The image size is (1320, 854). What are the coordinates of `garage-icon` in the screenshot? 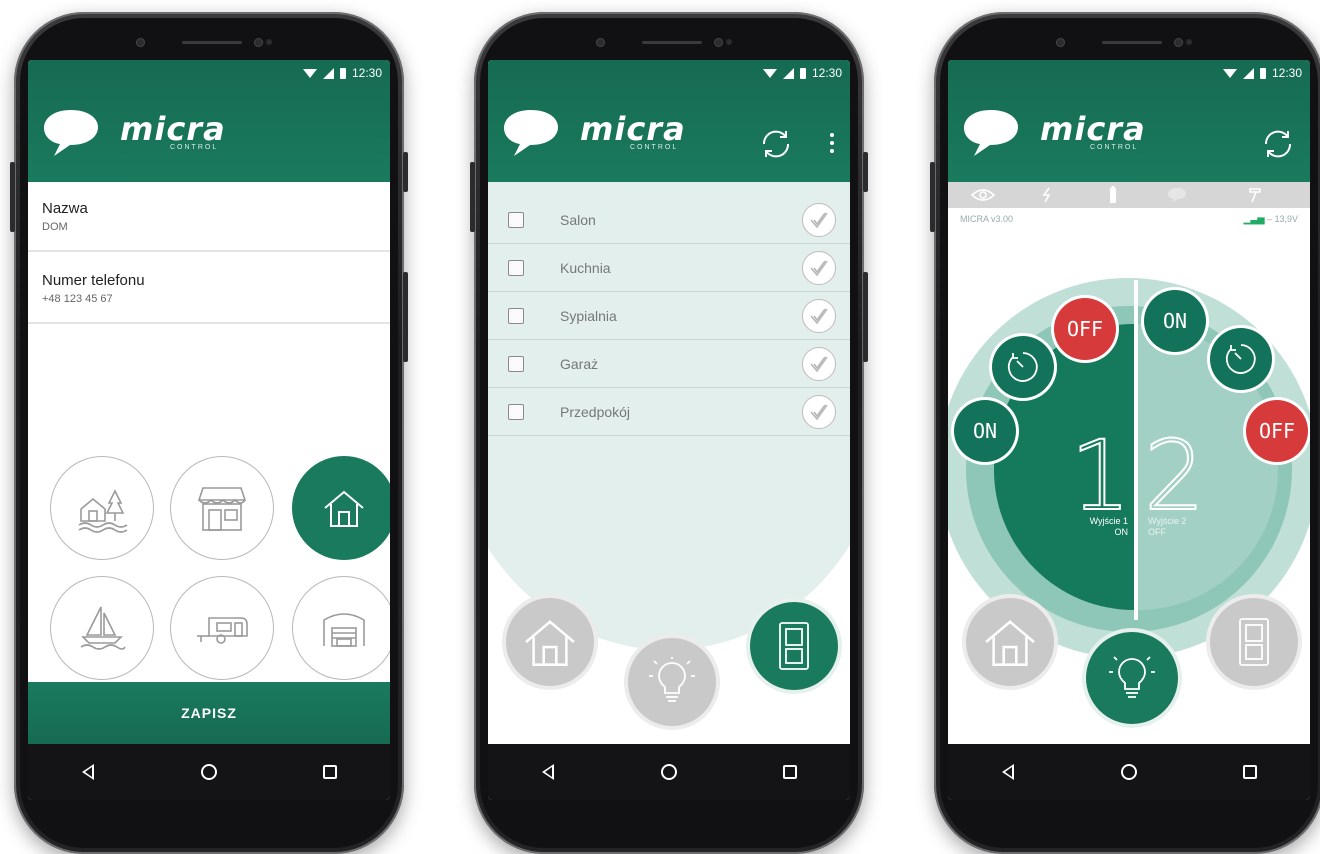 It's located at (344, 630).